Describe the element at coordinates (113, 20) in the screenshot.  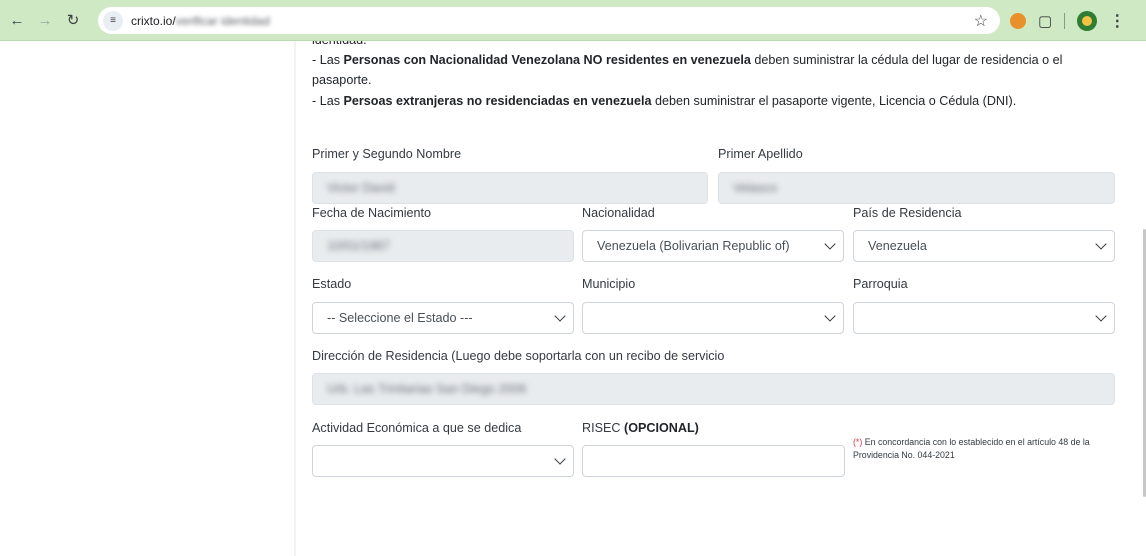
I see `tune-icon: ≡` at that location.